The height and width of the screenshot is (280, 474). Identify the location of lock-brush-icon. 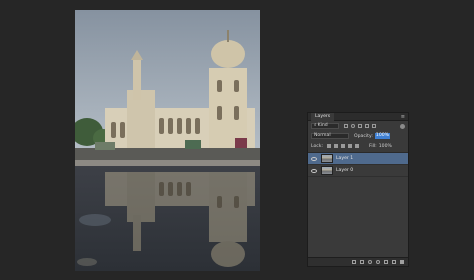
(336, 146).